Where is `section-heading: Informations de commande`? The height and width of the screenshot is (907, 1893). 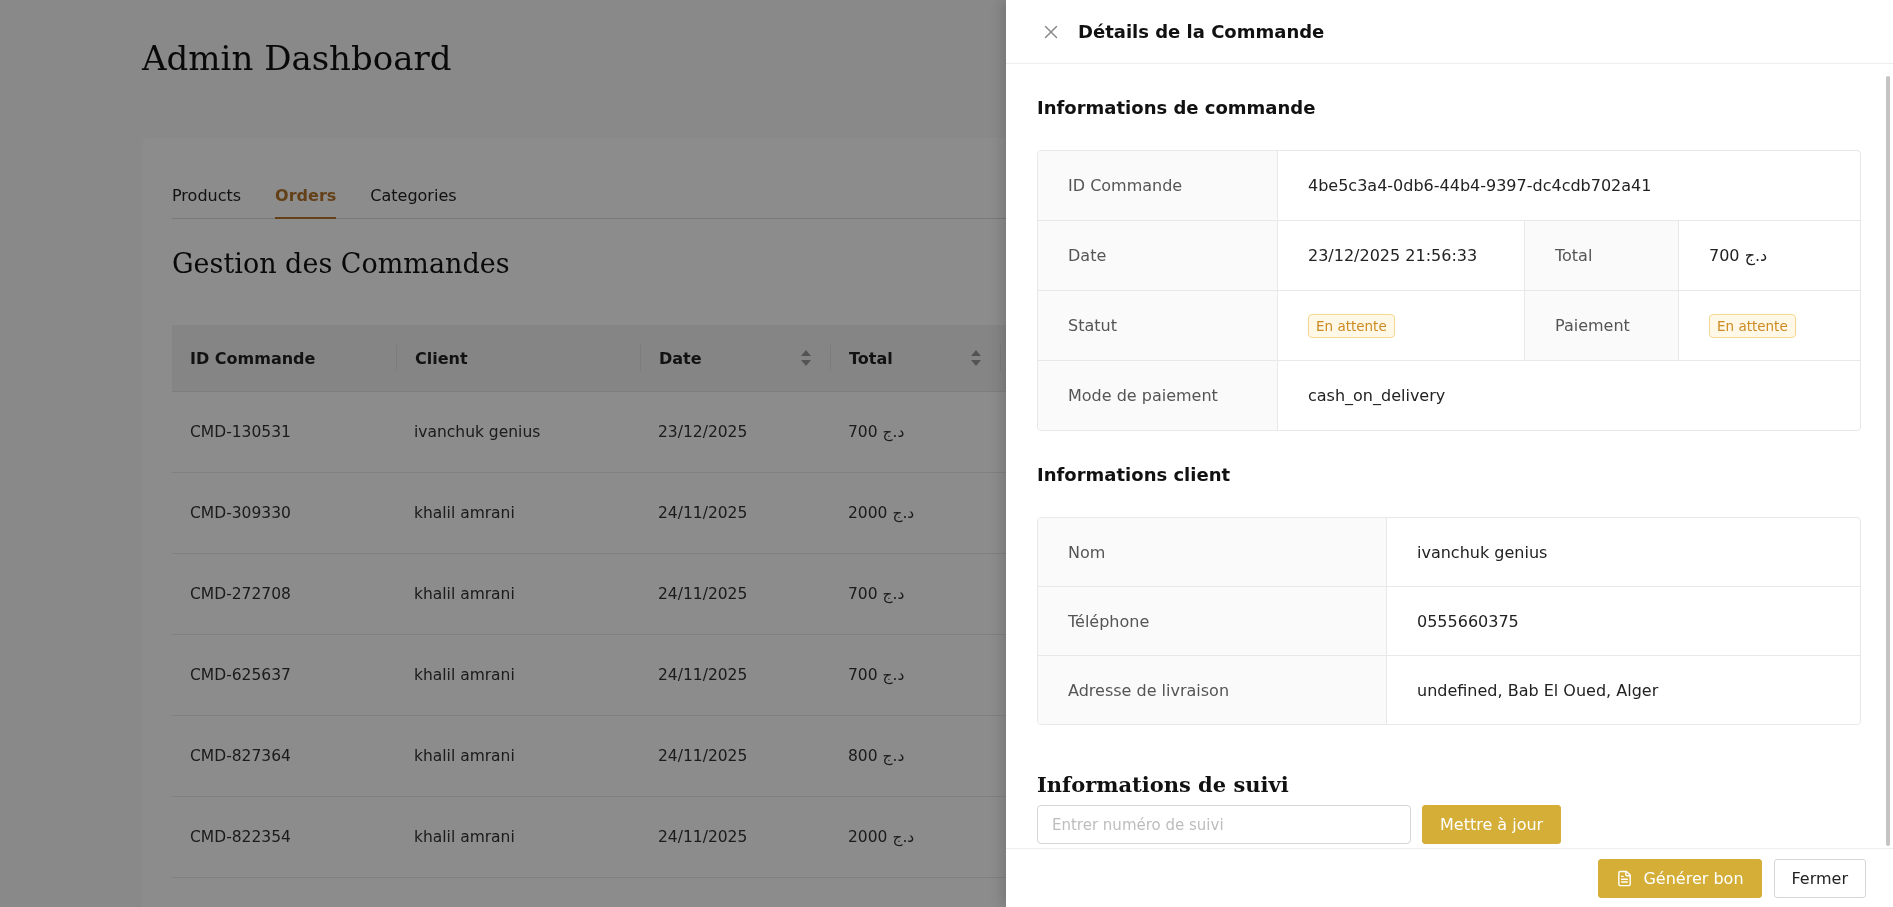
section-heading: Informations de commande is located at coordinates (1177, 107).